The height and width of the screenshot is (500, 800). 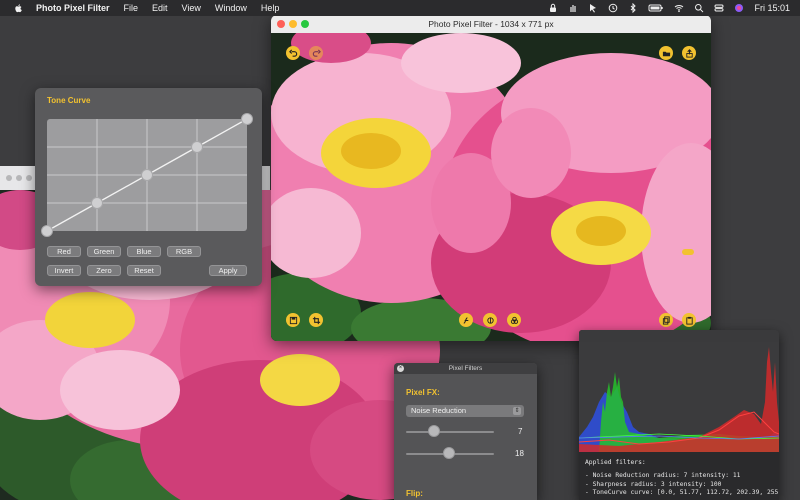 What do you see at coordinates (104, 270) in the screenshot?
I see `zero-button: Zero` at bounding box center [104, 270].